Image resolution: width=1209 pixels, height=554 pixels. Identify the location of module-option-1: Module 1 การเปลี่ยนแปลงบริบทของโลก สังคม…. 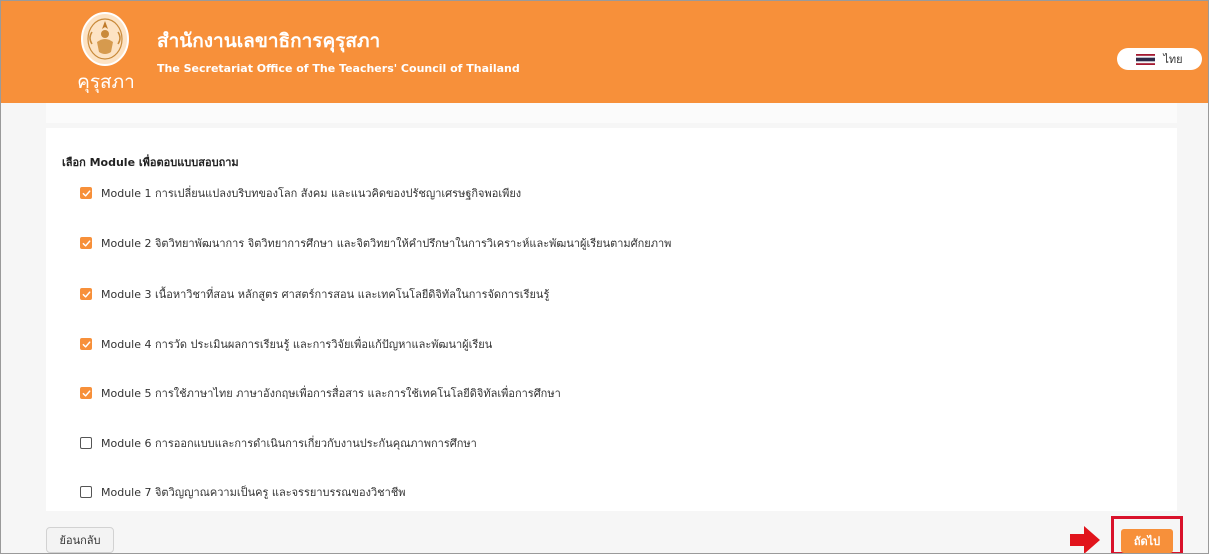
(300, 193).